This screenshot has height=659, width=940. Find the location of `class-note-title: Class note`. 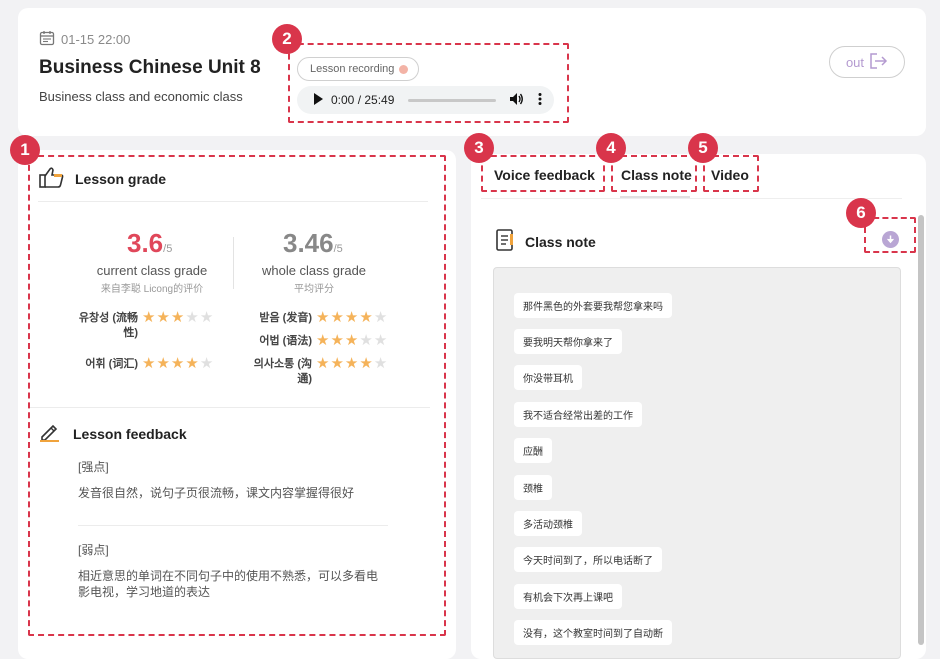

class-note-title: Class note is located at coordinates (560, 241).